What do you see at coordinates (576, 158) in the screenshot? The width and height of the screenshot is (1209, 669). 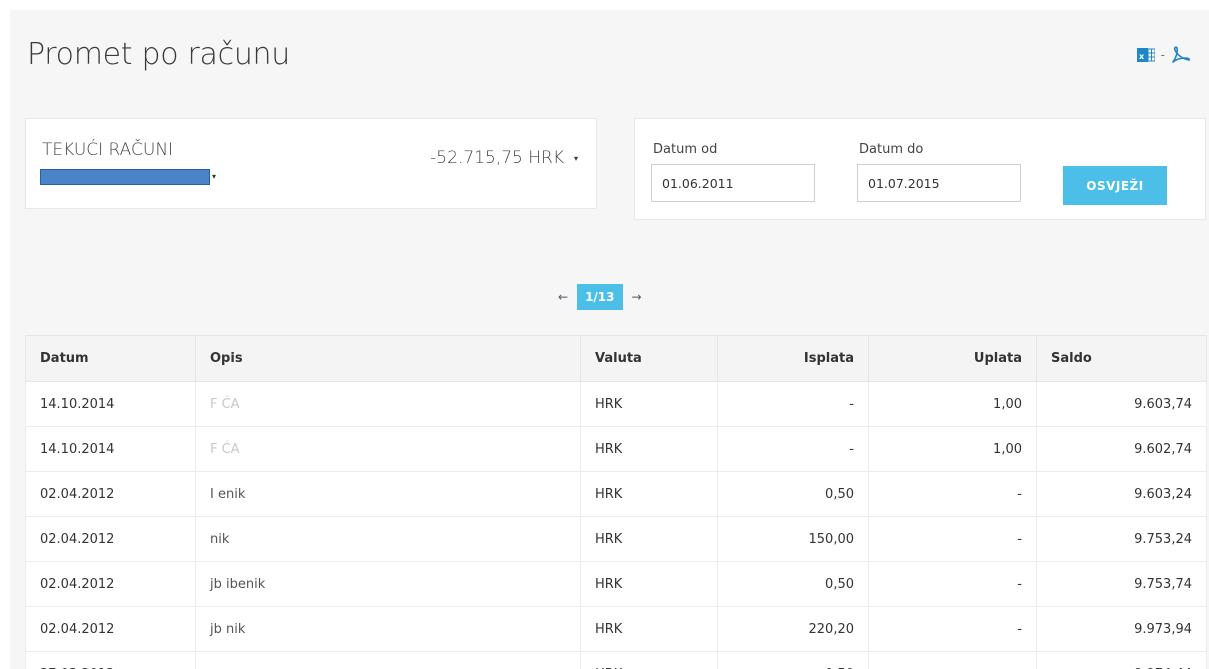 I see `chevron-down-icon: ▾` at bounding box center [576, 158].